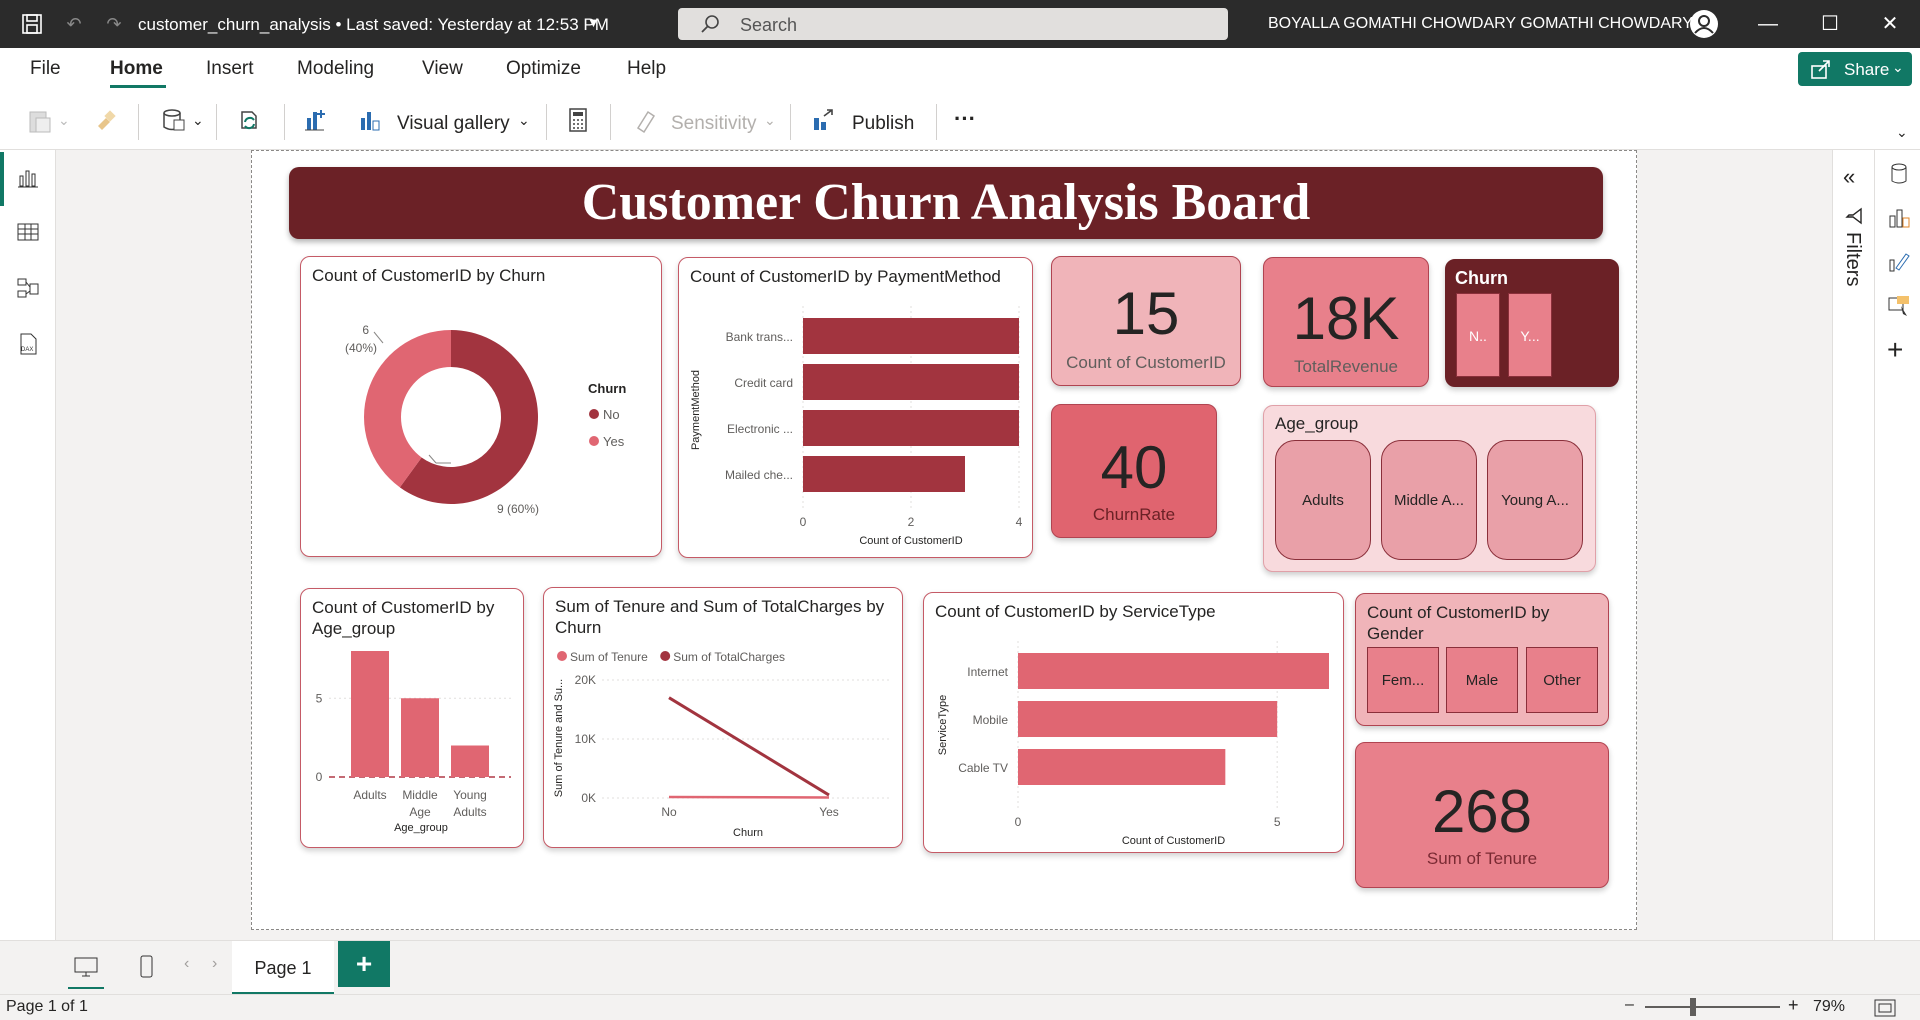 This screenshot has width=1920, height=1020. Describe the element at coordinates (45, 69) in the screenshot. I see `menu-file: File` at that location.